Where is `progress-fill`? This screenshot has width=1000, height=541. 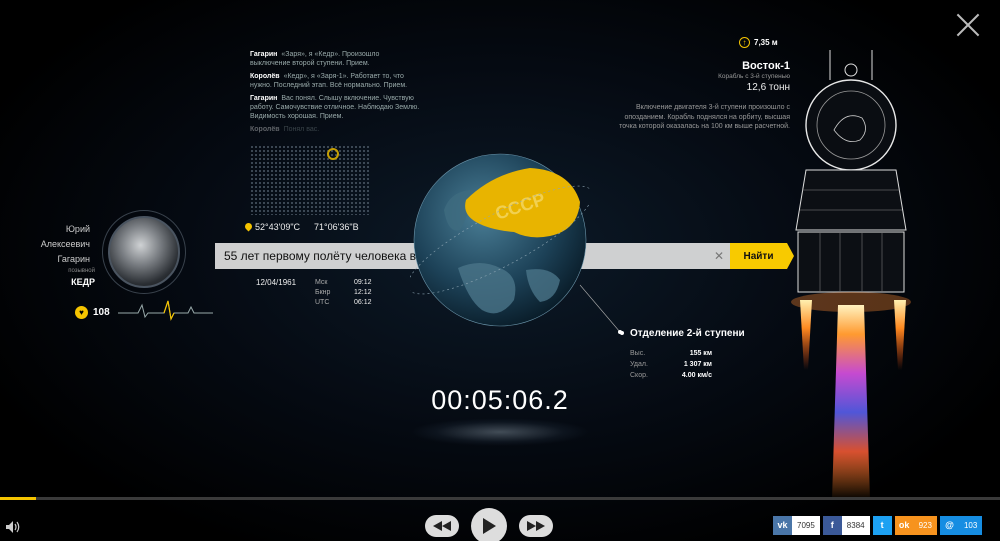
progress-fill is located at coordinates (18, 498).